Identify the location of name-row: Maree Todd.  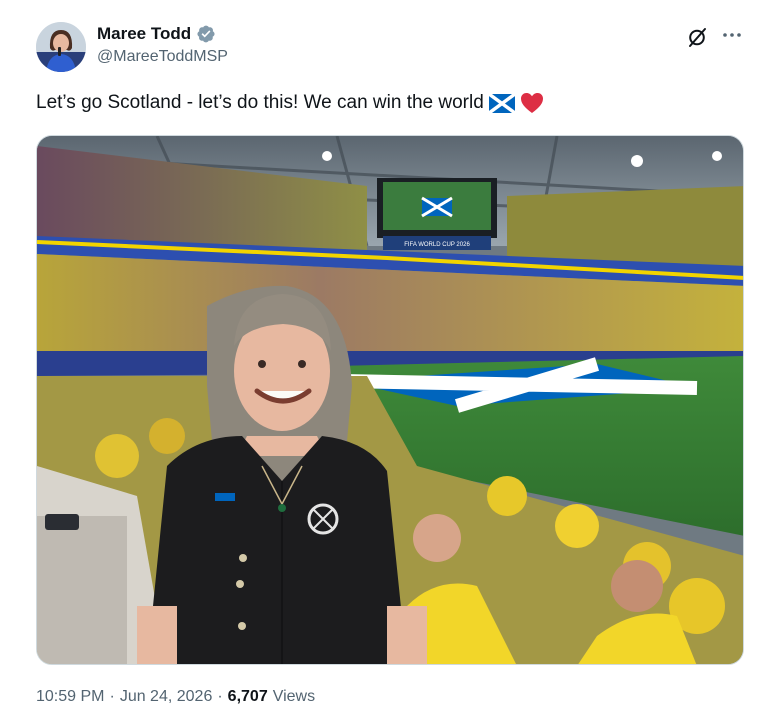
(162, 34).